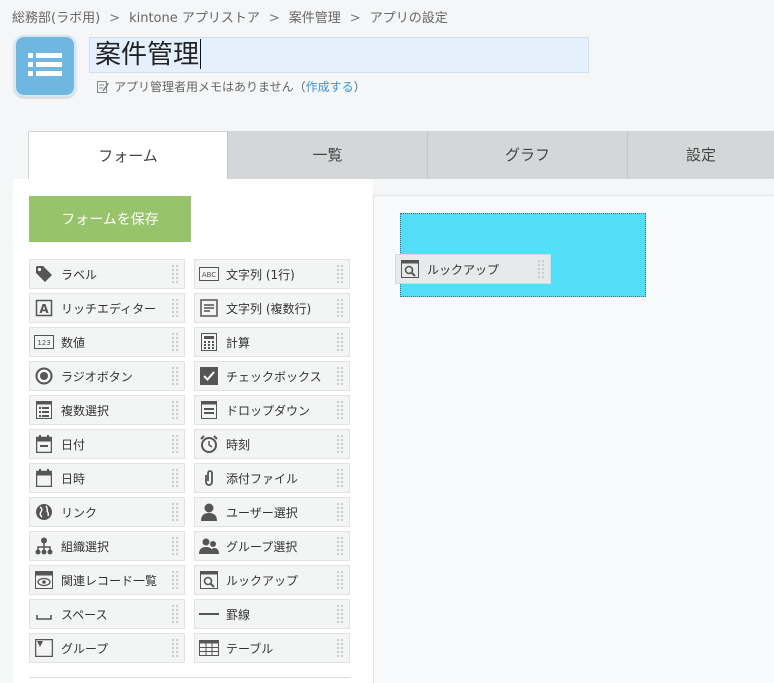 The width and height of the screenshot is (774, 683). I want to click on field-item: A リッチエディター, so click(107, 308).